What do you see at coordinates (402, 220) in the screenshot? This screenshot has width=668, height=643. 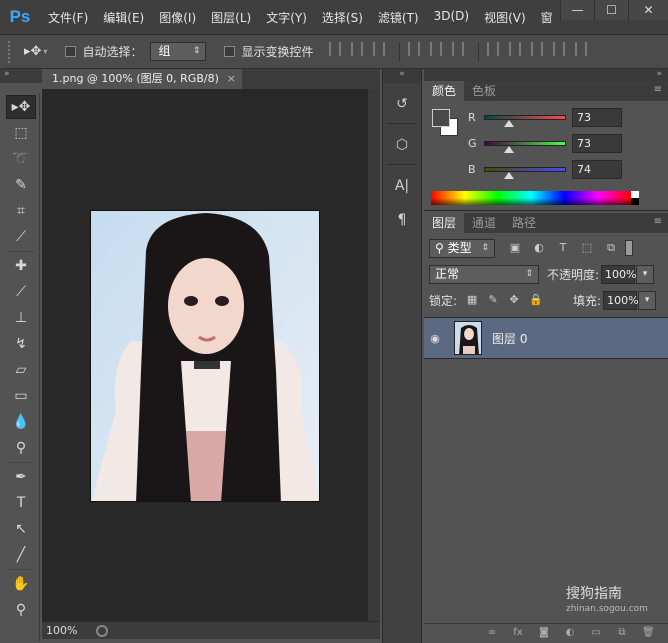 I see `paragraph-panel-icon: ¶` at bounding box center [402, 220].